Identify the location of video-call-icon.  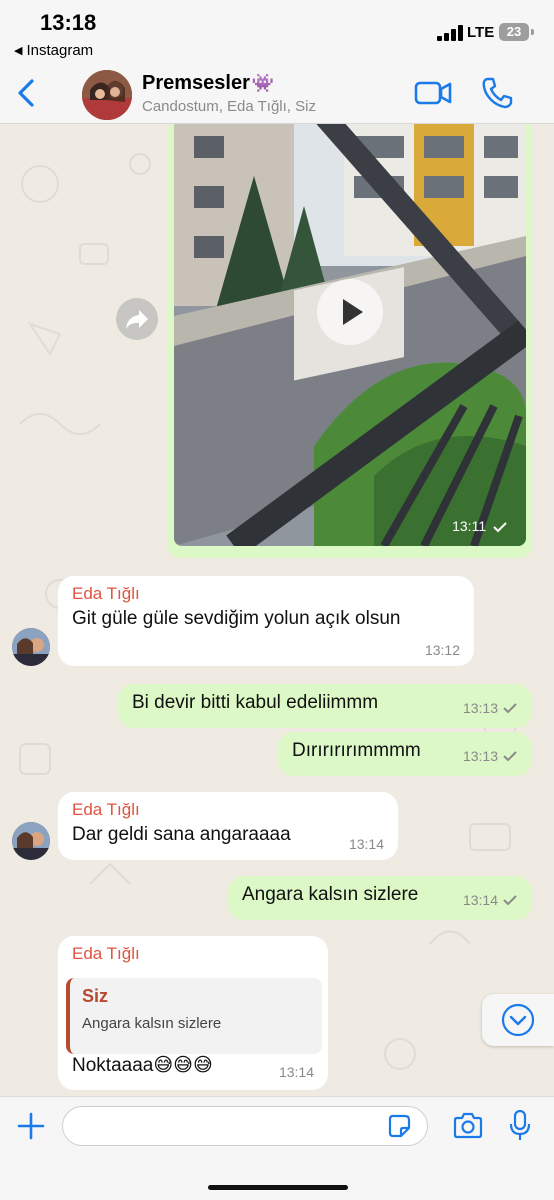
(433, 93).